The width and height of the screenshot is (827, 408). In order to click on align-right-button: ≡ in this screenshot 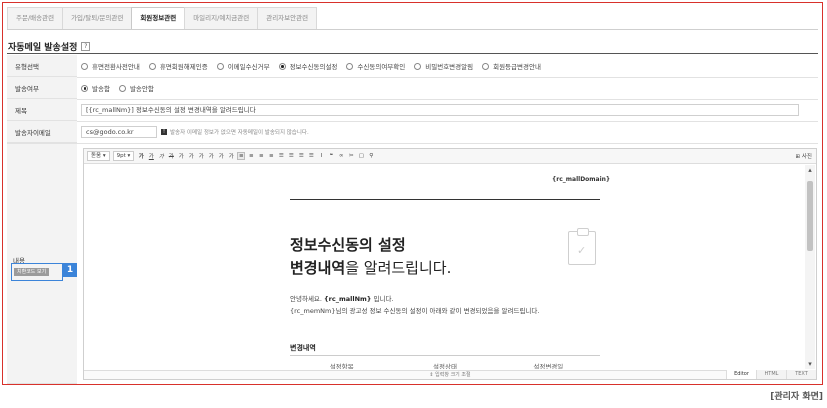, I will do `click(261, 156)`.